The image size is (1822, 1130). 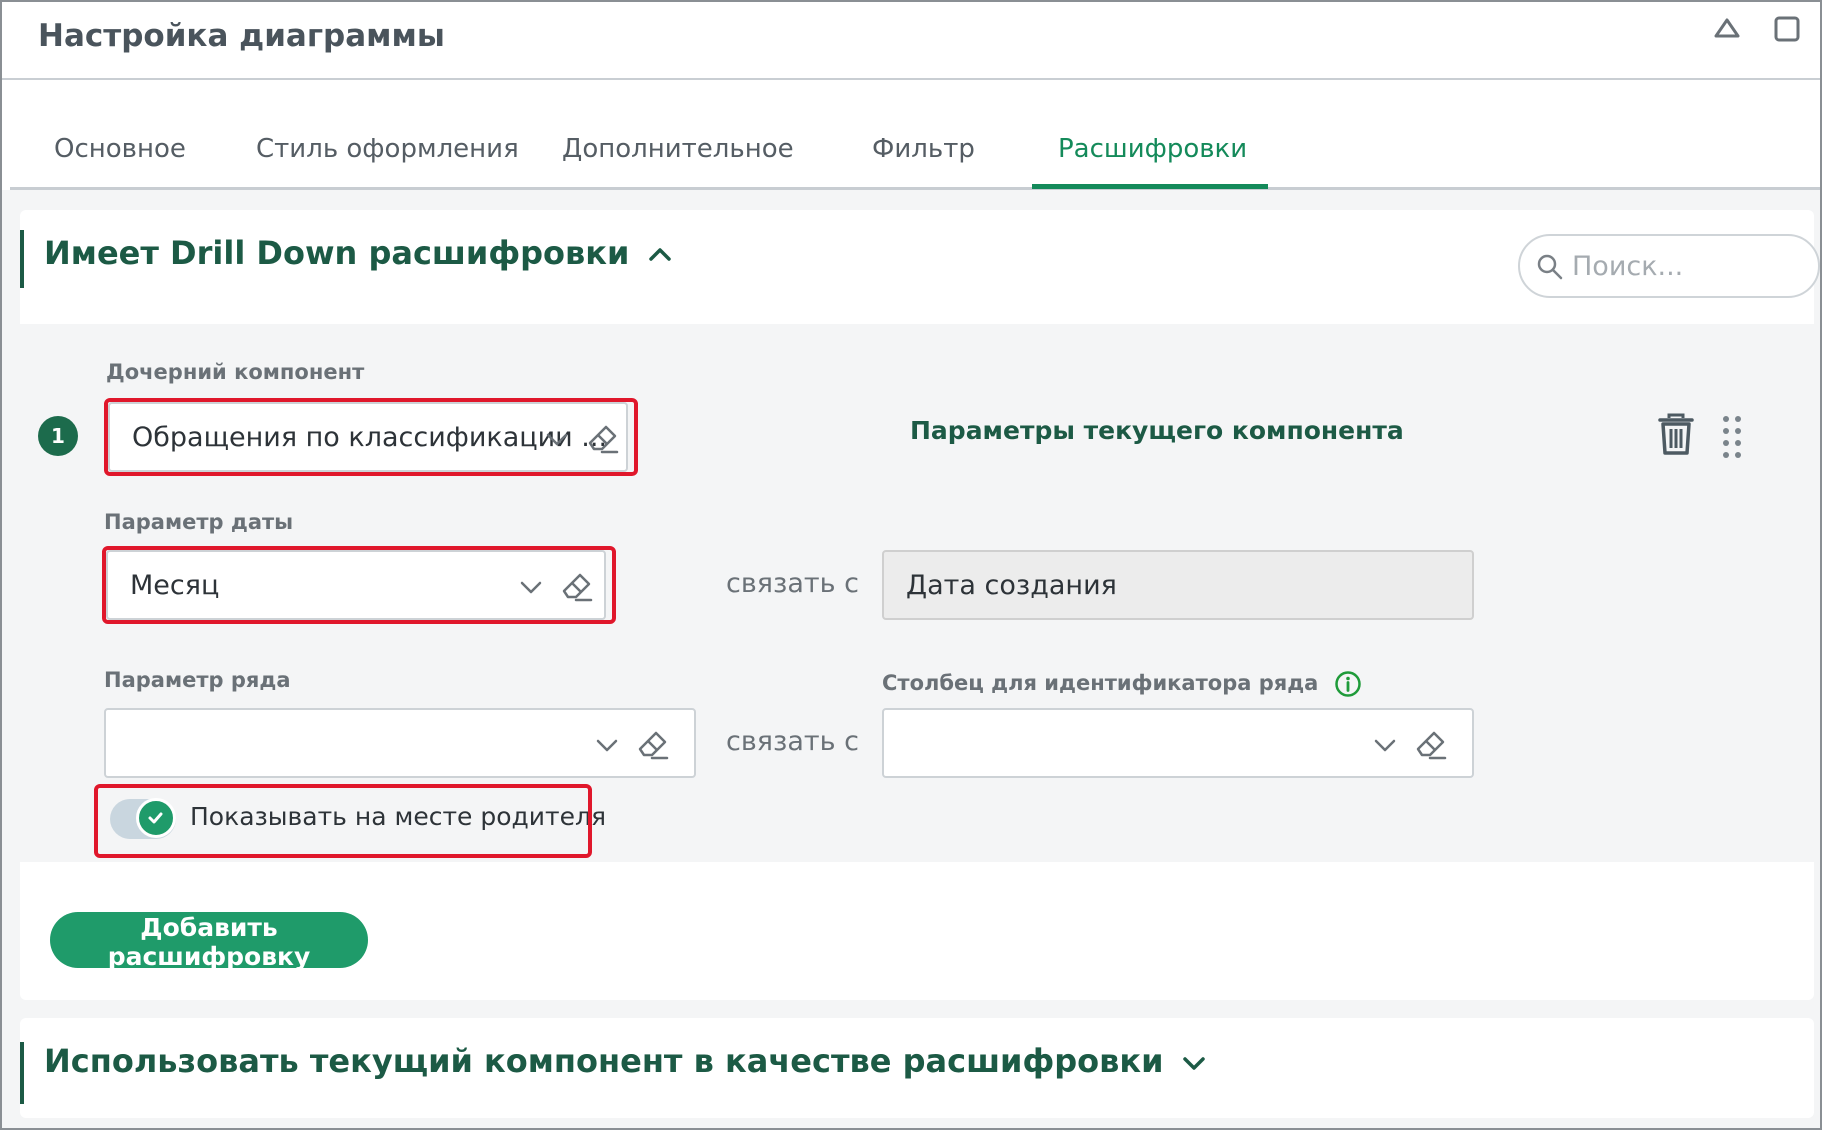 I want to click on tab-additional: Дополнительное, so click(x=678, y=149).